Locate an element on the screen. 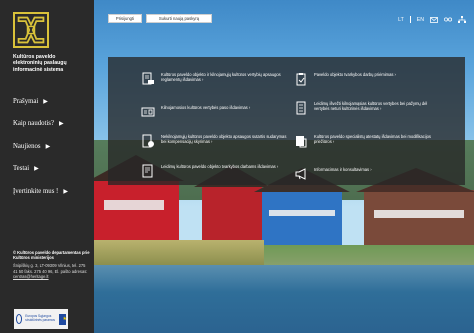 This screenshot has height=333, width=474. service-informavimas: Informacimas ir konsultavimas › is located at coordinates (368, 173).